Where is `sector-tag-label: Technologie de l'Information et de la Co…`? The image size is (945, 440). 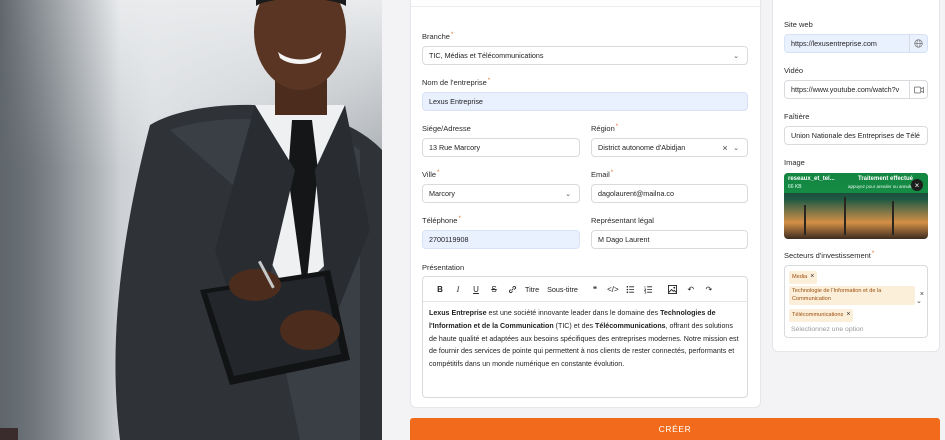 sector-tag-label: Technologie de l'Information et de la Co… is located at coordinates (837, 295).